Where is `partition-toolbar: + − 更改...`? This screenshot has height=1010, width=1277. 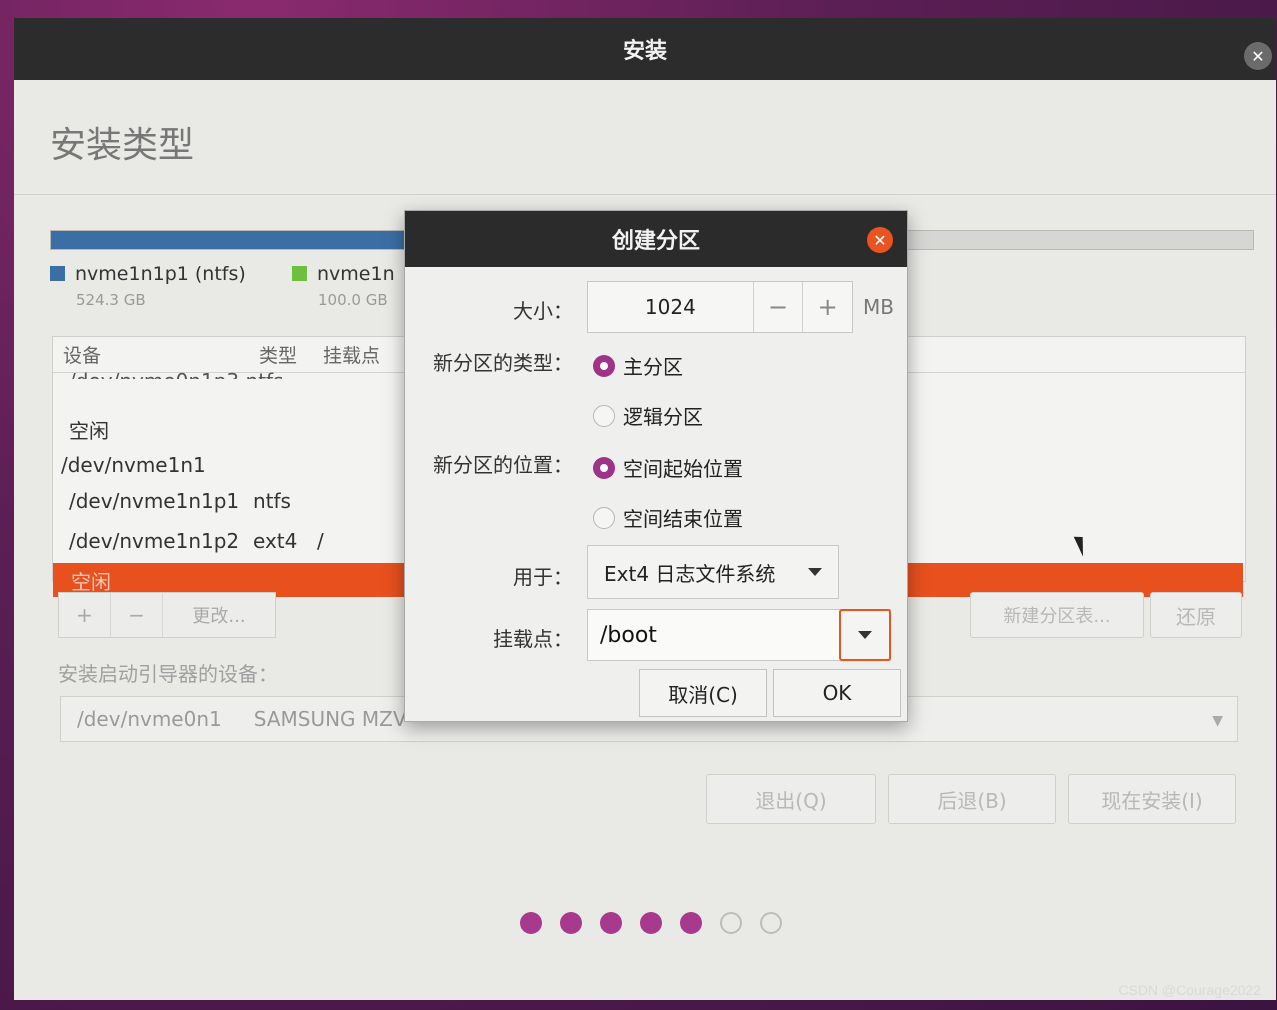
partition-toolbar: + − 更改... is located at coordinates (167, 615).